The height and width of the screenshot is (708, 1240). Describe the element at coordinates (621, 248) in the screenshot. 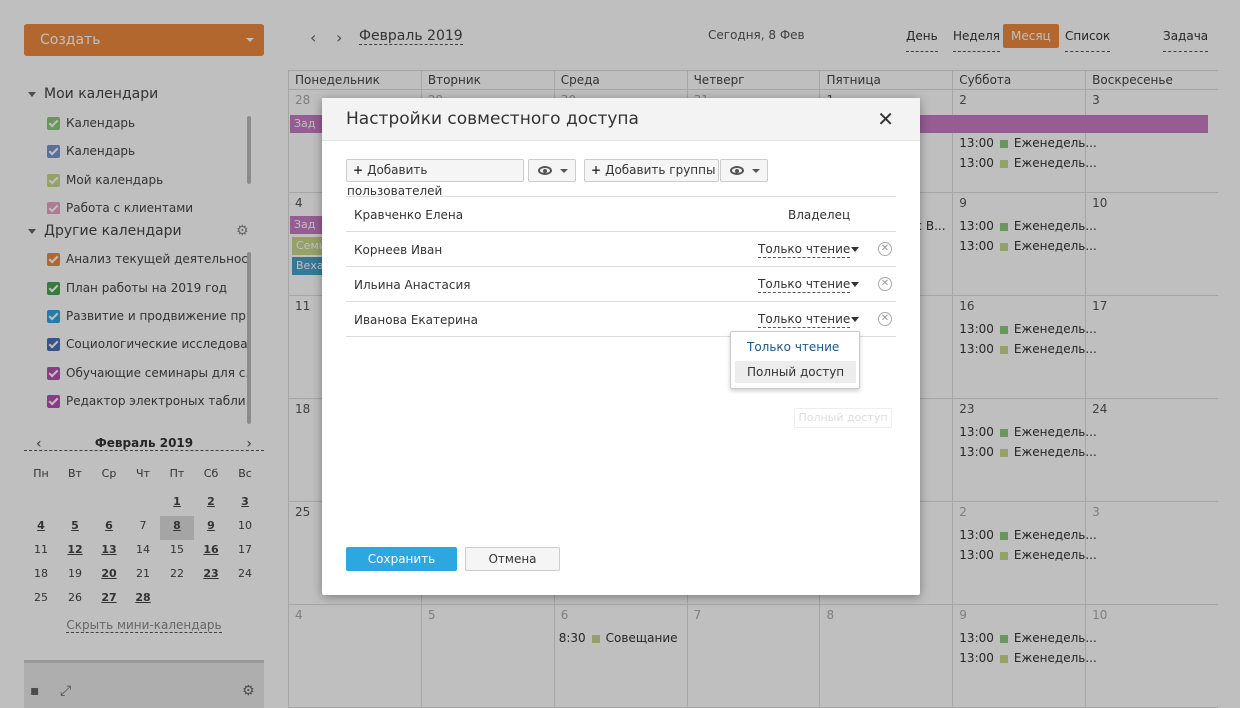

I see `user-row: Корнеев Иван Только чтение ✕` at that location.